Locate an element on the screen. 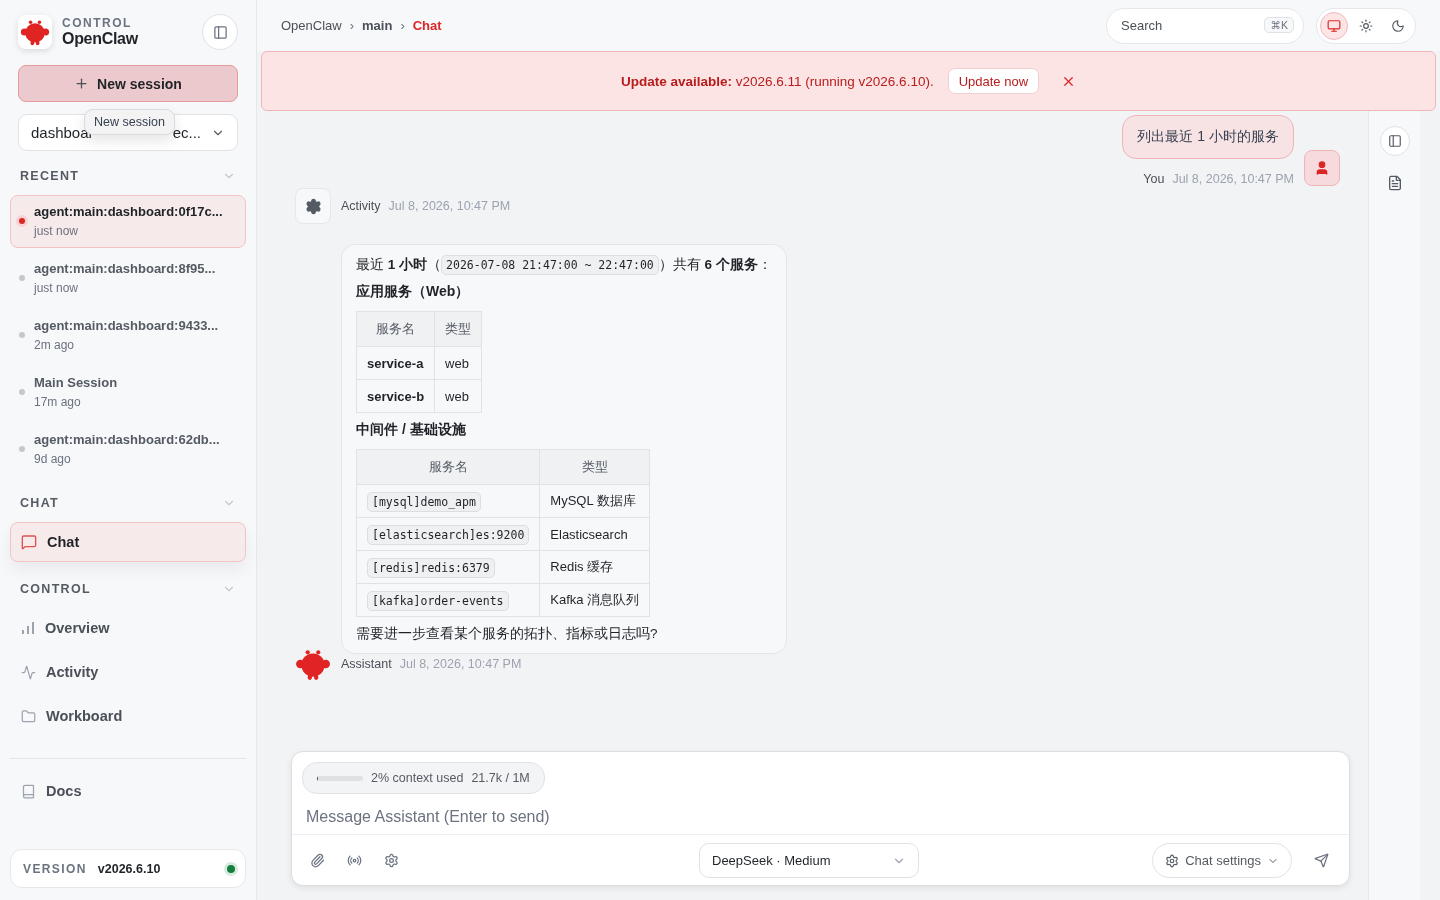 This screenshot has width=1440, height=900. message-text: 最近 1 小时（ is located at coordinates (399, 265).